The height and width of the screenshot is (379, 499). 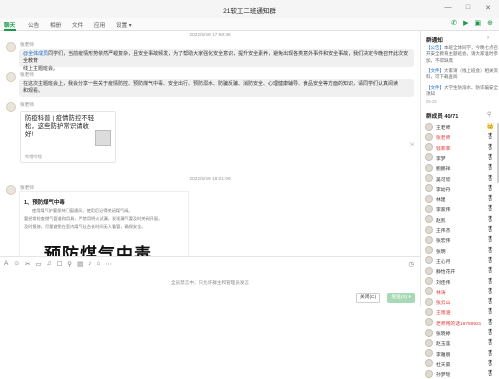 What do you see at coordinates (59, 264) in the screenshot?
I see `image-icon: ☐` at bounding box center [59, 264].